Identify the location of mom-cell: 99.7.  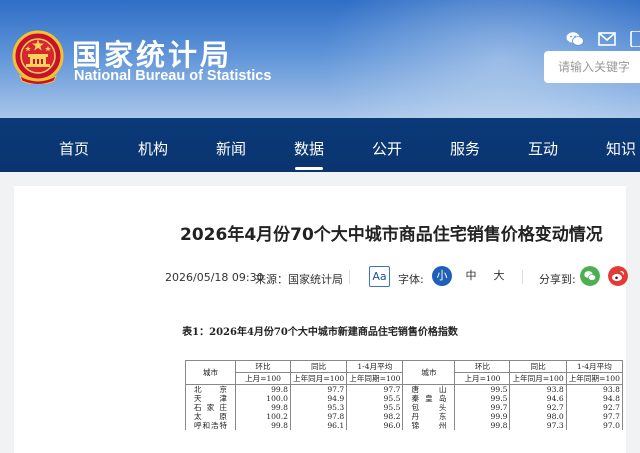
(482, 407).